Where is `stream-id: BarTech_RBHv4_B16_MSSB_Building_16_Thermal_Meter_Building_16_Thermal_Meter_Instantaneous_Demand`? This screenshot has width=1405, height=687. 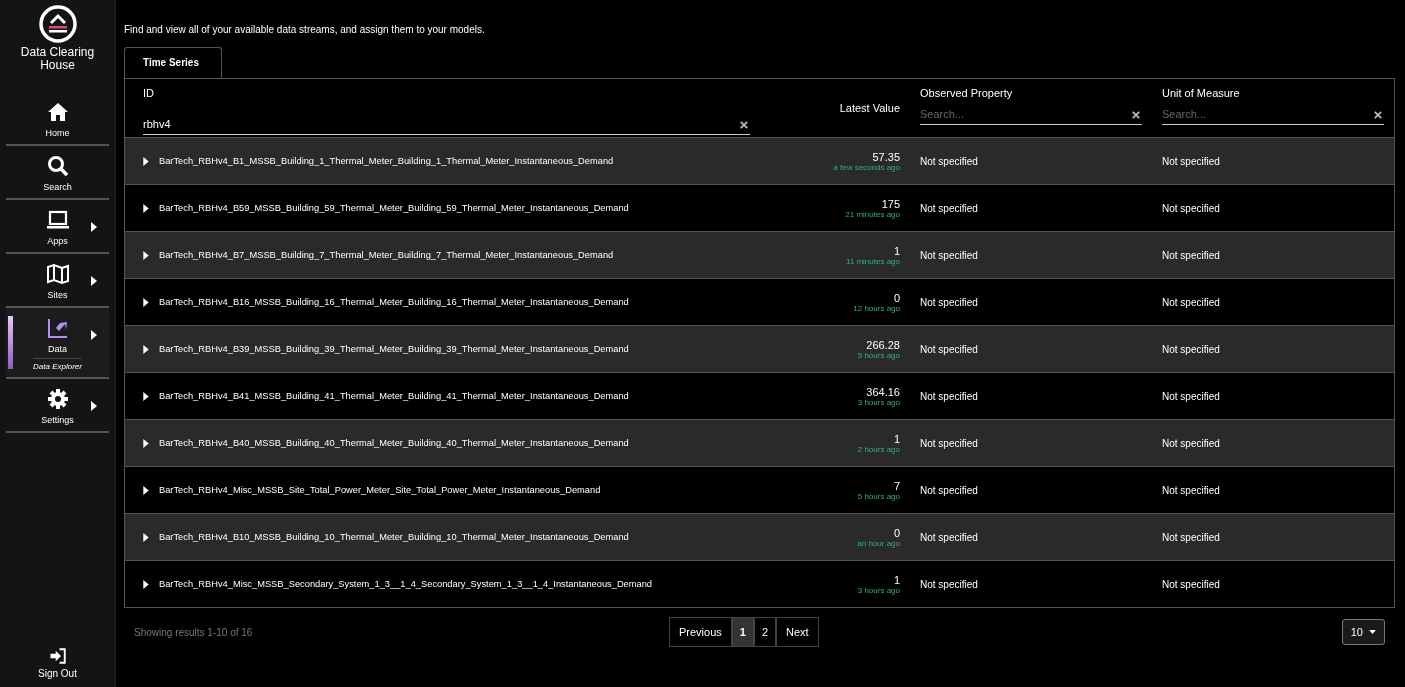 stream-id: BarTech_RBHv4_B16_MSSB_Building_16_Thermal_Meter_Building_16_Thermal_Meter_Instantaneous_Demand is located at coordinates (394, 302).